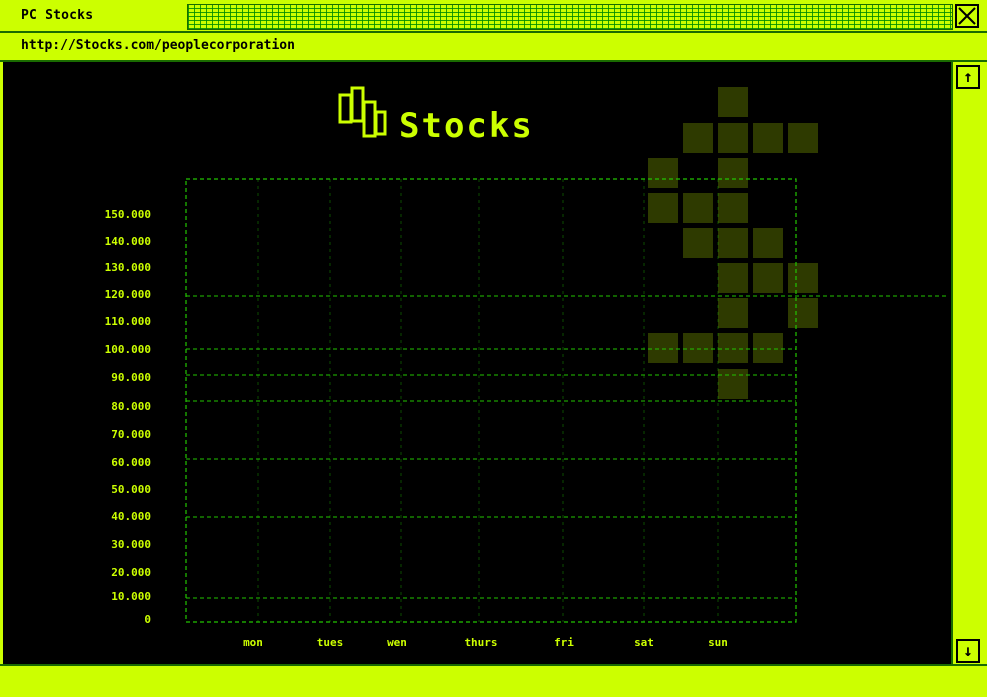 The width and height of the screenshot is (987, 697). Describe the element at coordinates (718, 642) in the screenshot. I see `x-tick-label: sun` at that location.